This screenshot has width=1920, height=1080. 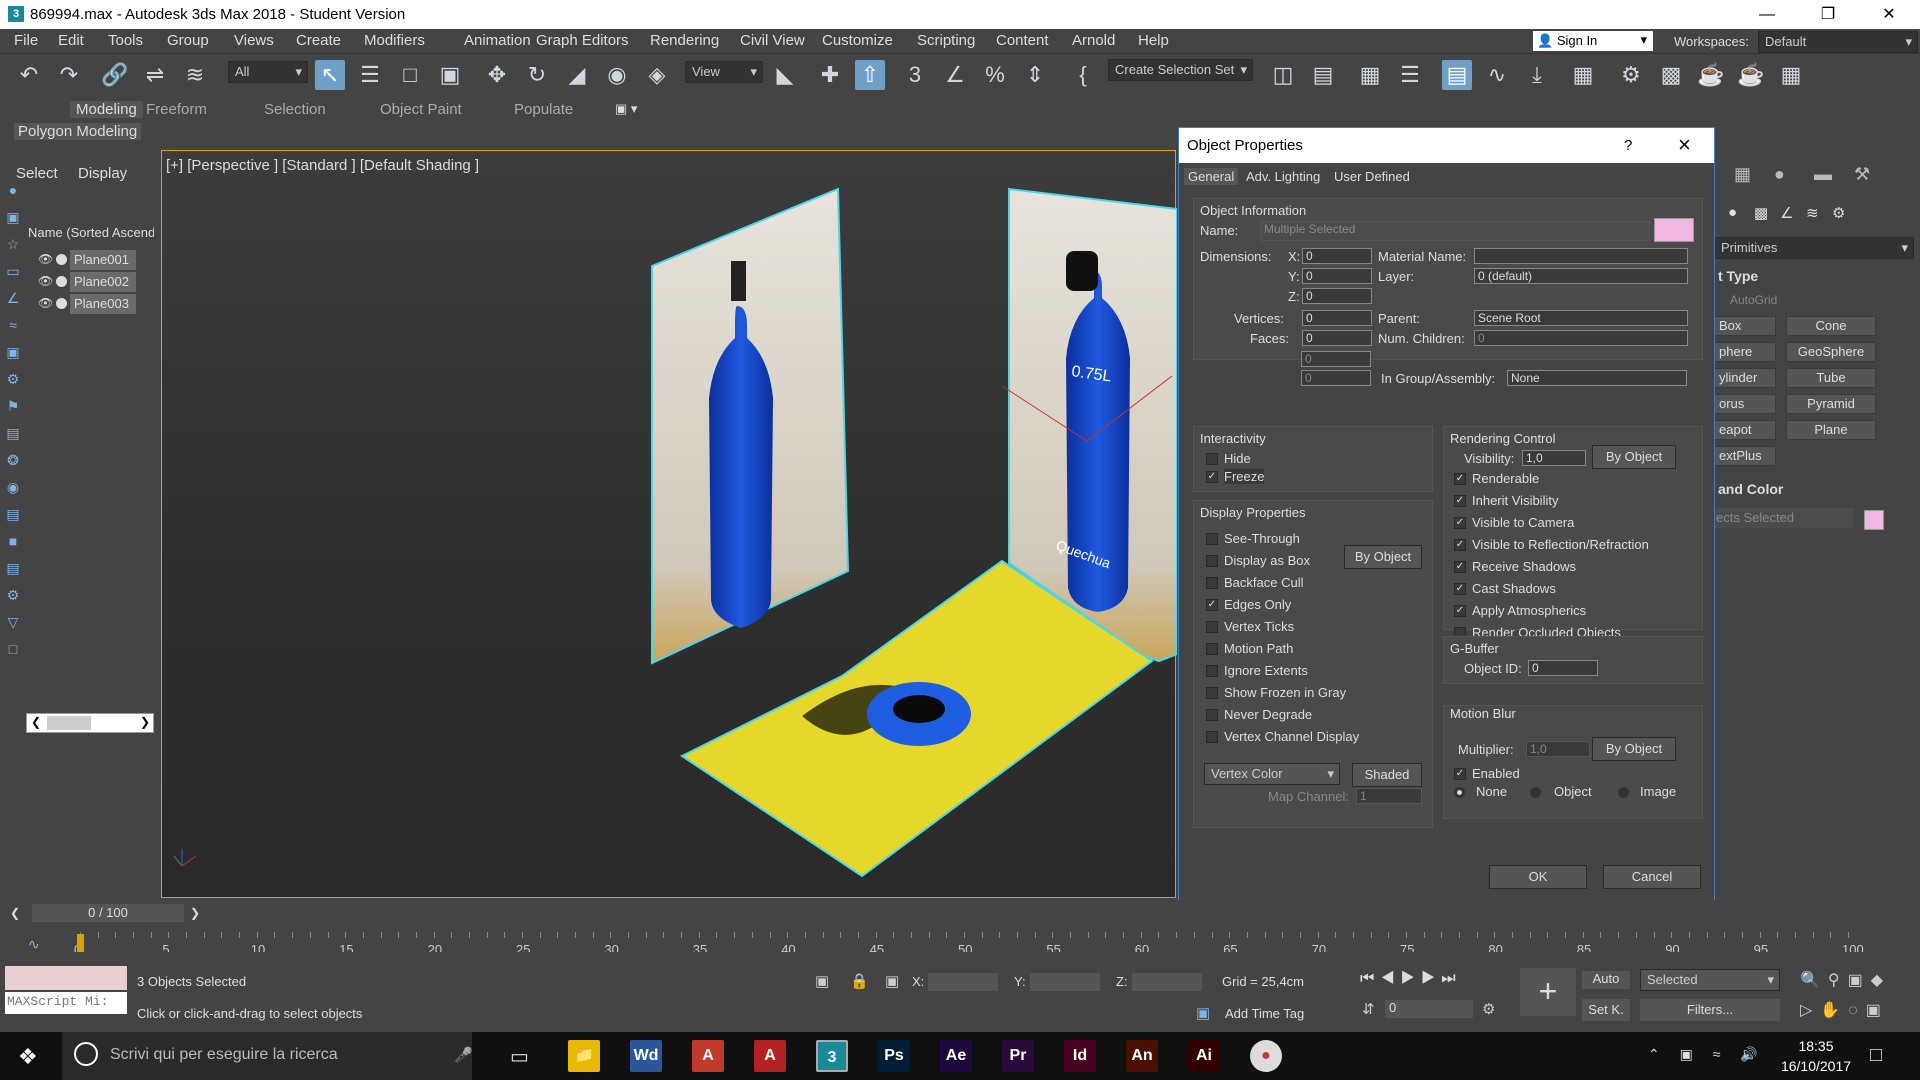 What do you see at coordinates (1264, 1013) in the screenshot?
I see `add-time-tag: Add Time Tag` at bounding box center [1264, 1013].